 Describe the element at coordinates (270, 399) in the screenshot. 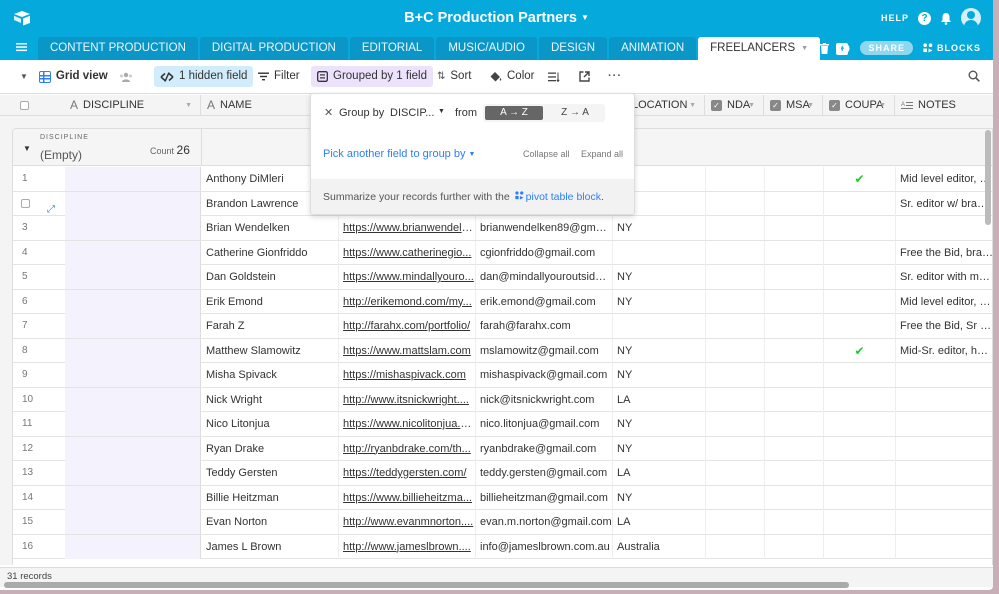

I see `cell-name: Nick Wright` at that location.